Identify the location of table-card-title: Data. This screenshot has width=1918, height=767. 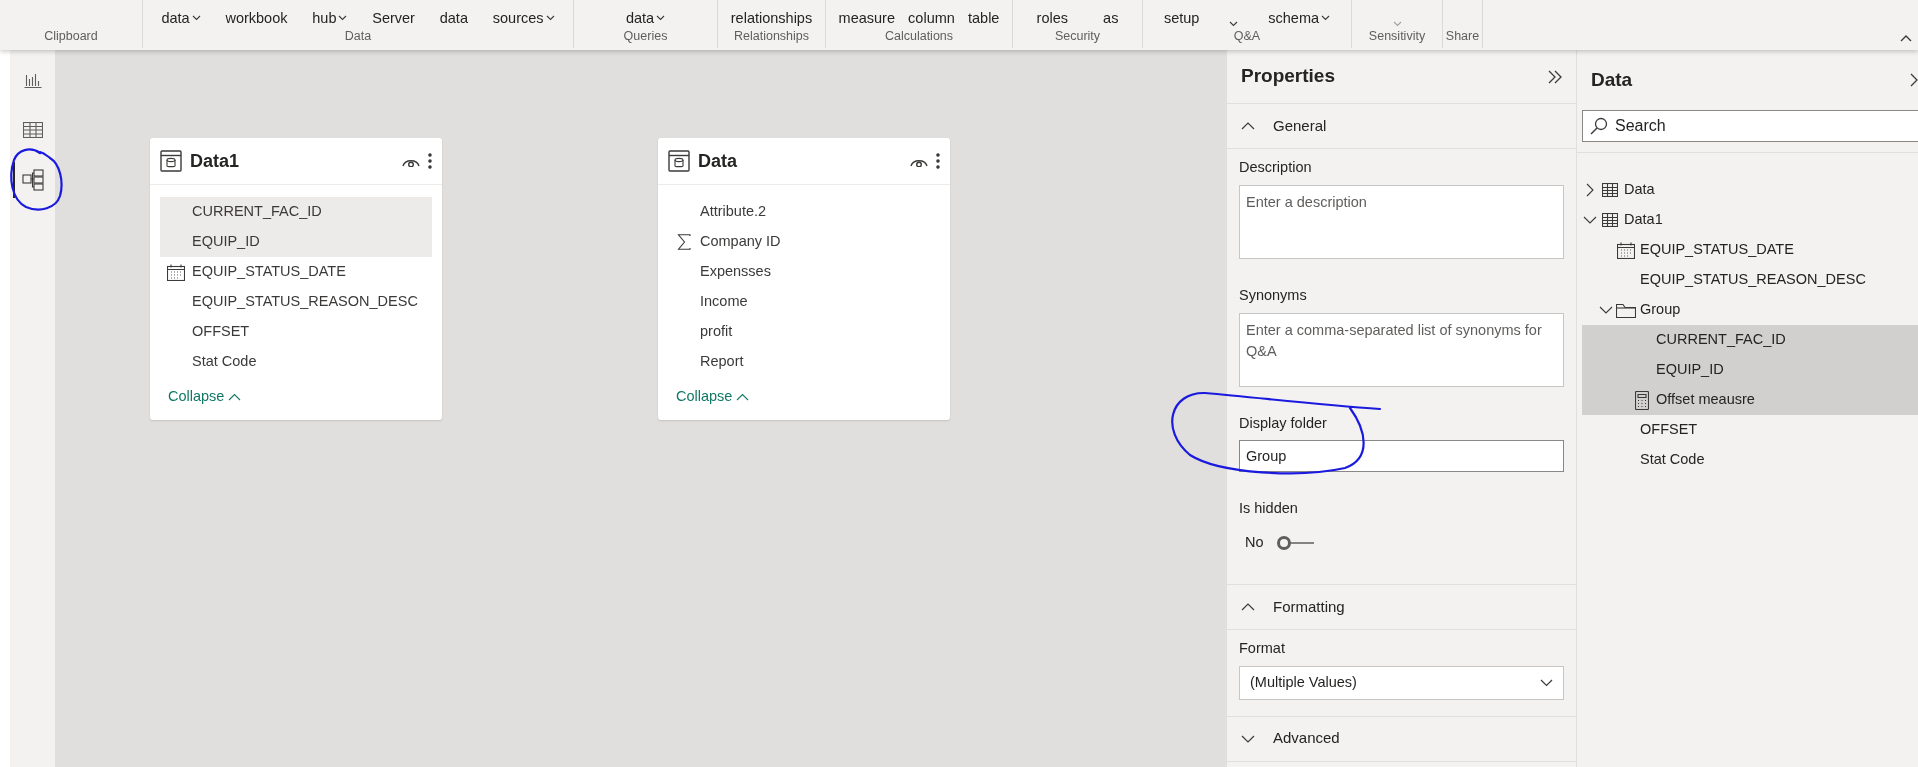
(718, 161).